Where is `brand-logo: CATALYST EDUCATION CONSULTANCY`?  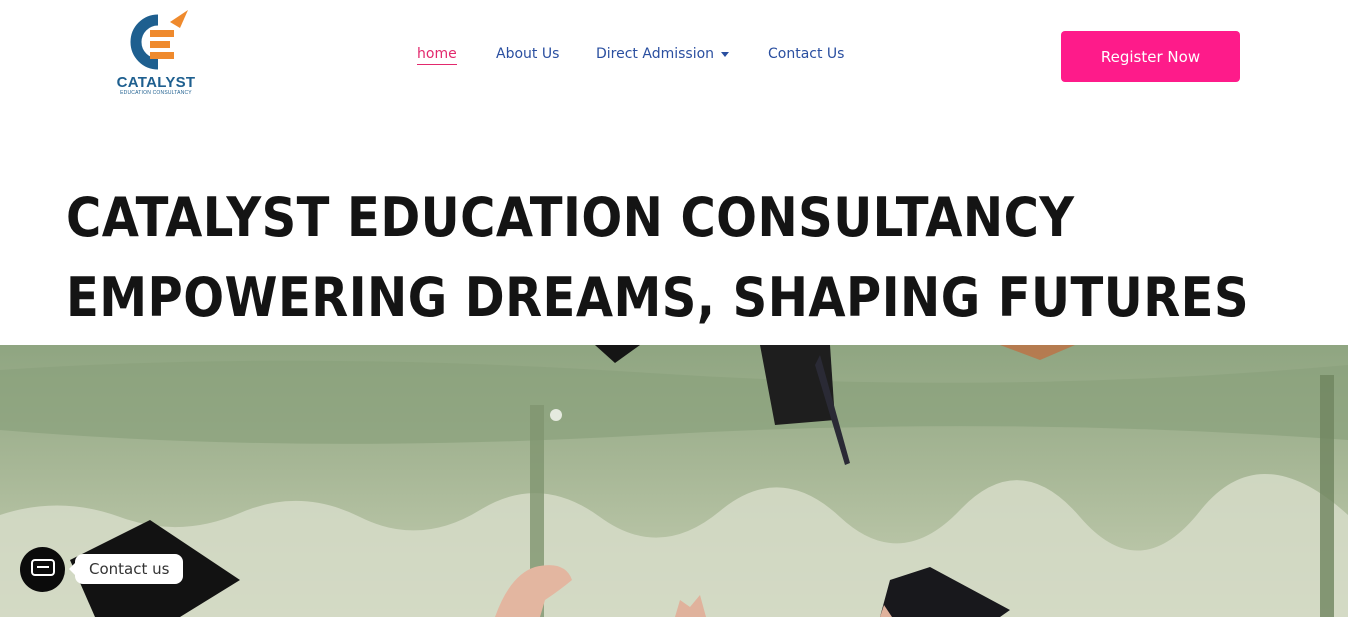 brand-logo: CATALYST EDUCATION CONSULTANCY is located at coordinates (157, 56).